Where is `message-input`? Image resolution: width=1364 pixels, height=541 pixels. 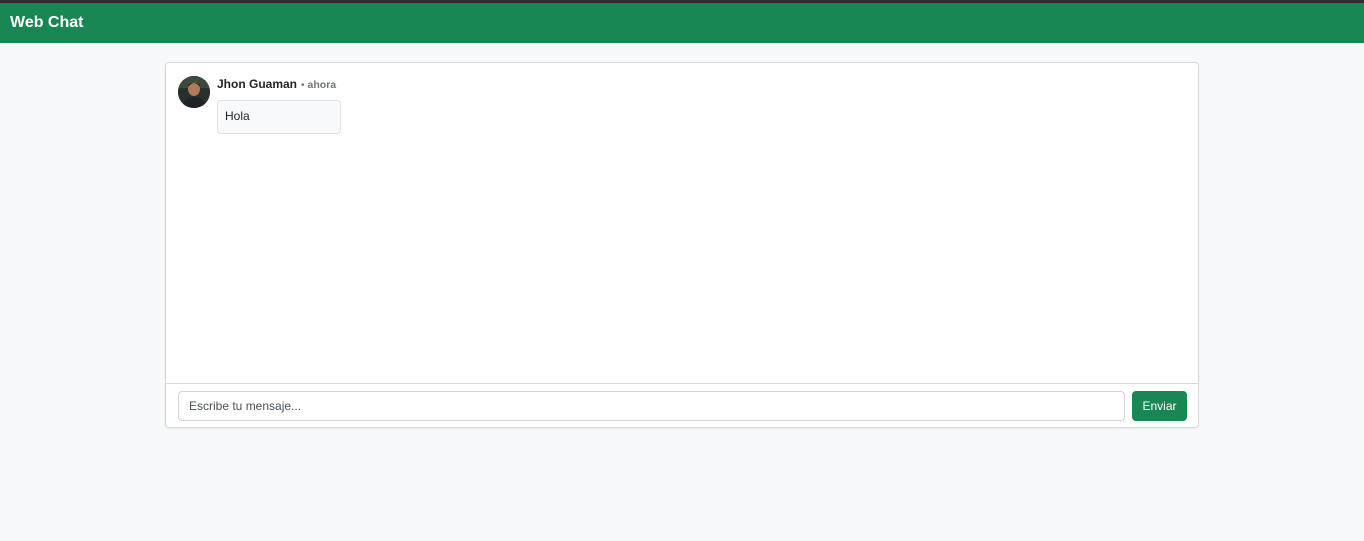
message-input is located at coordinates (651, 406).